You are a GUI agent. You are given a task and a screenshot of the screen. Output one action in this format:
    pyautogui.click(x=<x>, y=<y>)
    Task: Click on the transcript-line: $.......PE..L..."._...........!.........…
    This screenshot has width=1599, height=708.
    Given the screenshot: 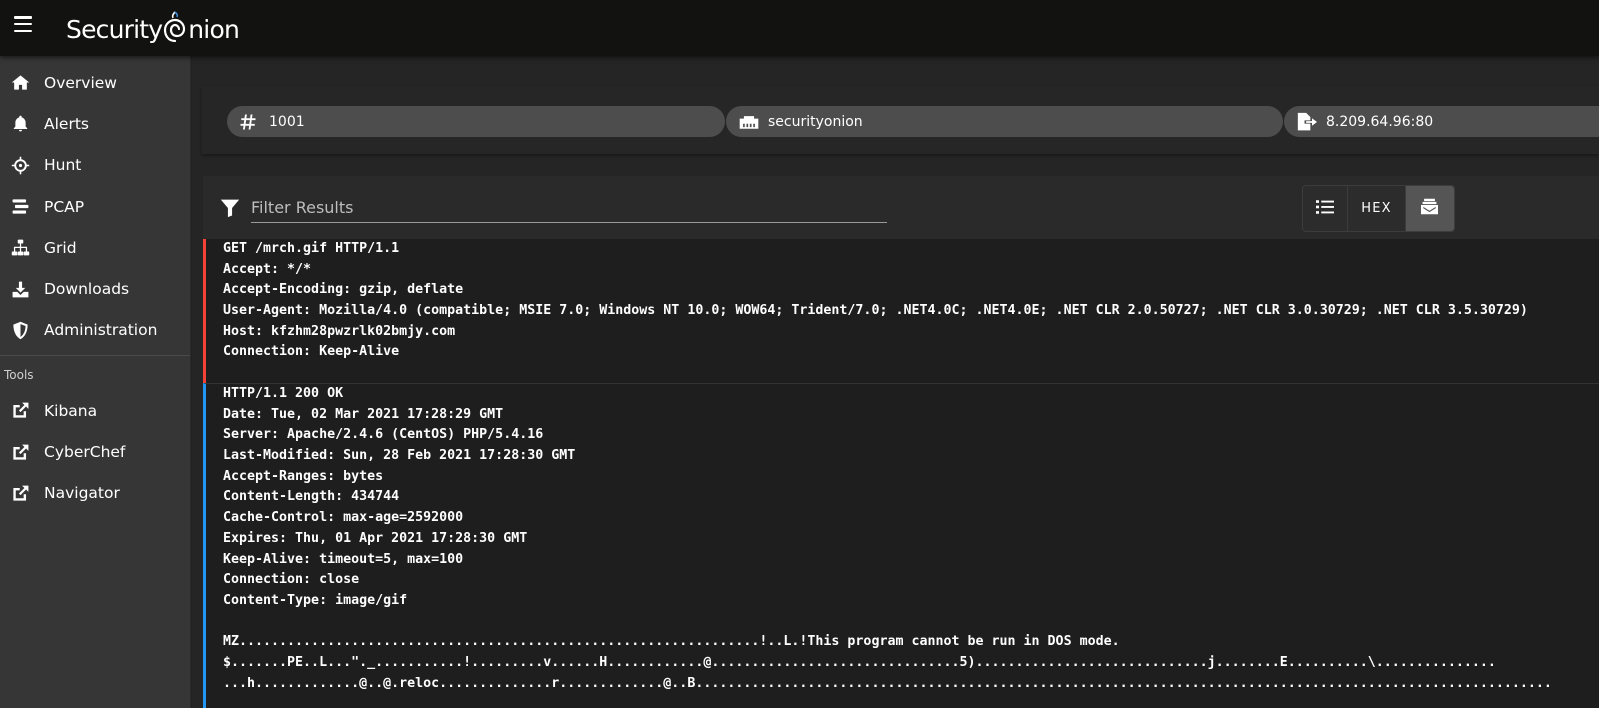 What is the action you would take?
    pyautogui.click(x=859, y=662)
    